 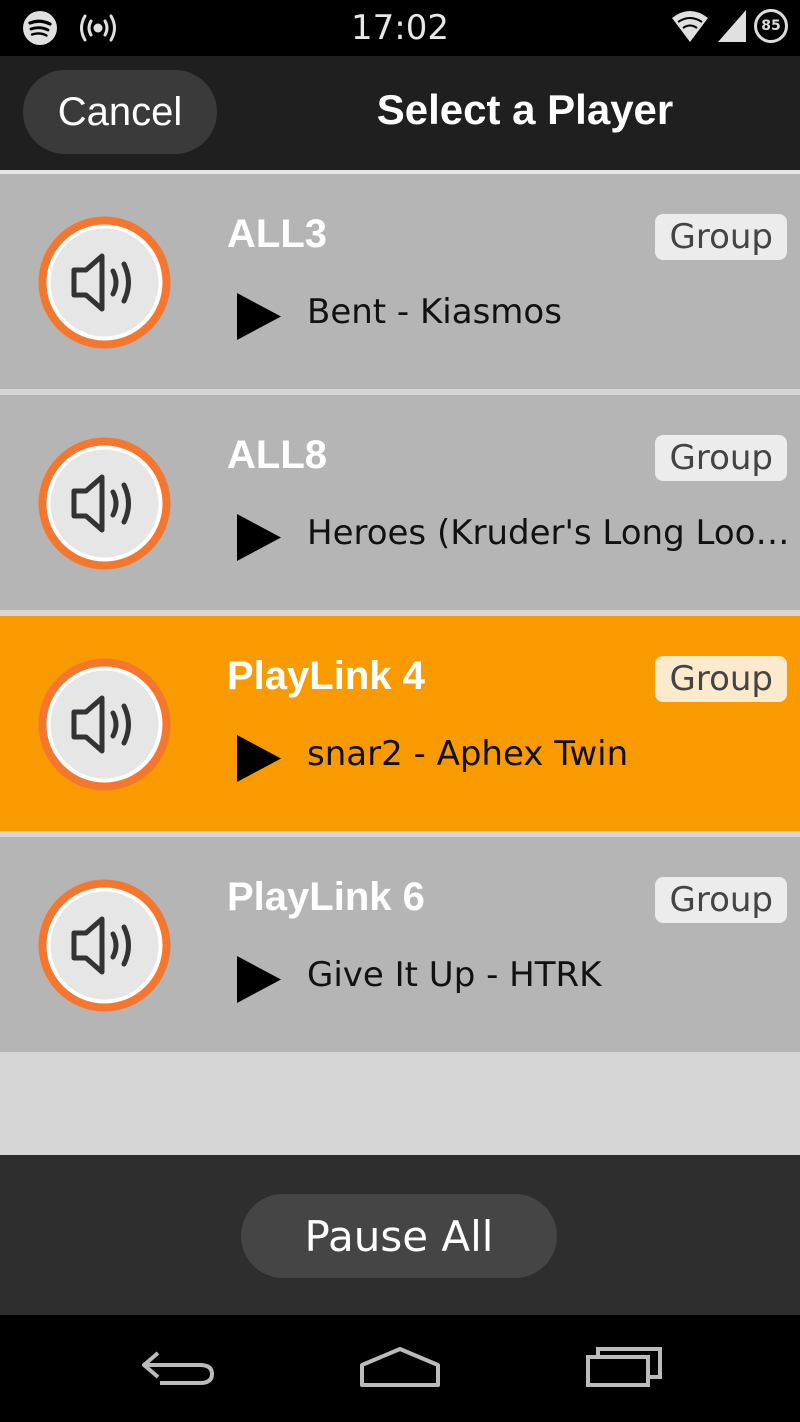 I want to click on home-icon, so click(x=400, y=1367).